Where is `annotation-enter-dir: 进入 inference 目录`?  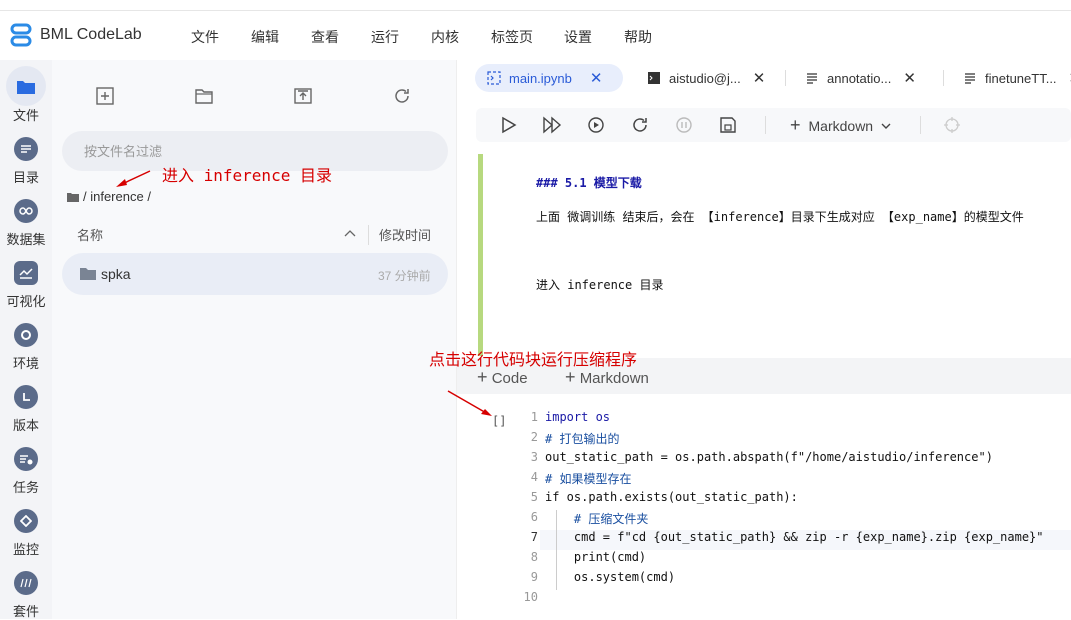 annotation-enter-dir: 进入 inference 目录 is located at coordinates (247, 175).